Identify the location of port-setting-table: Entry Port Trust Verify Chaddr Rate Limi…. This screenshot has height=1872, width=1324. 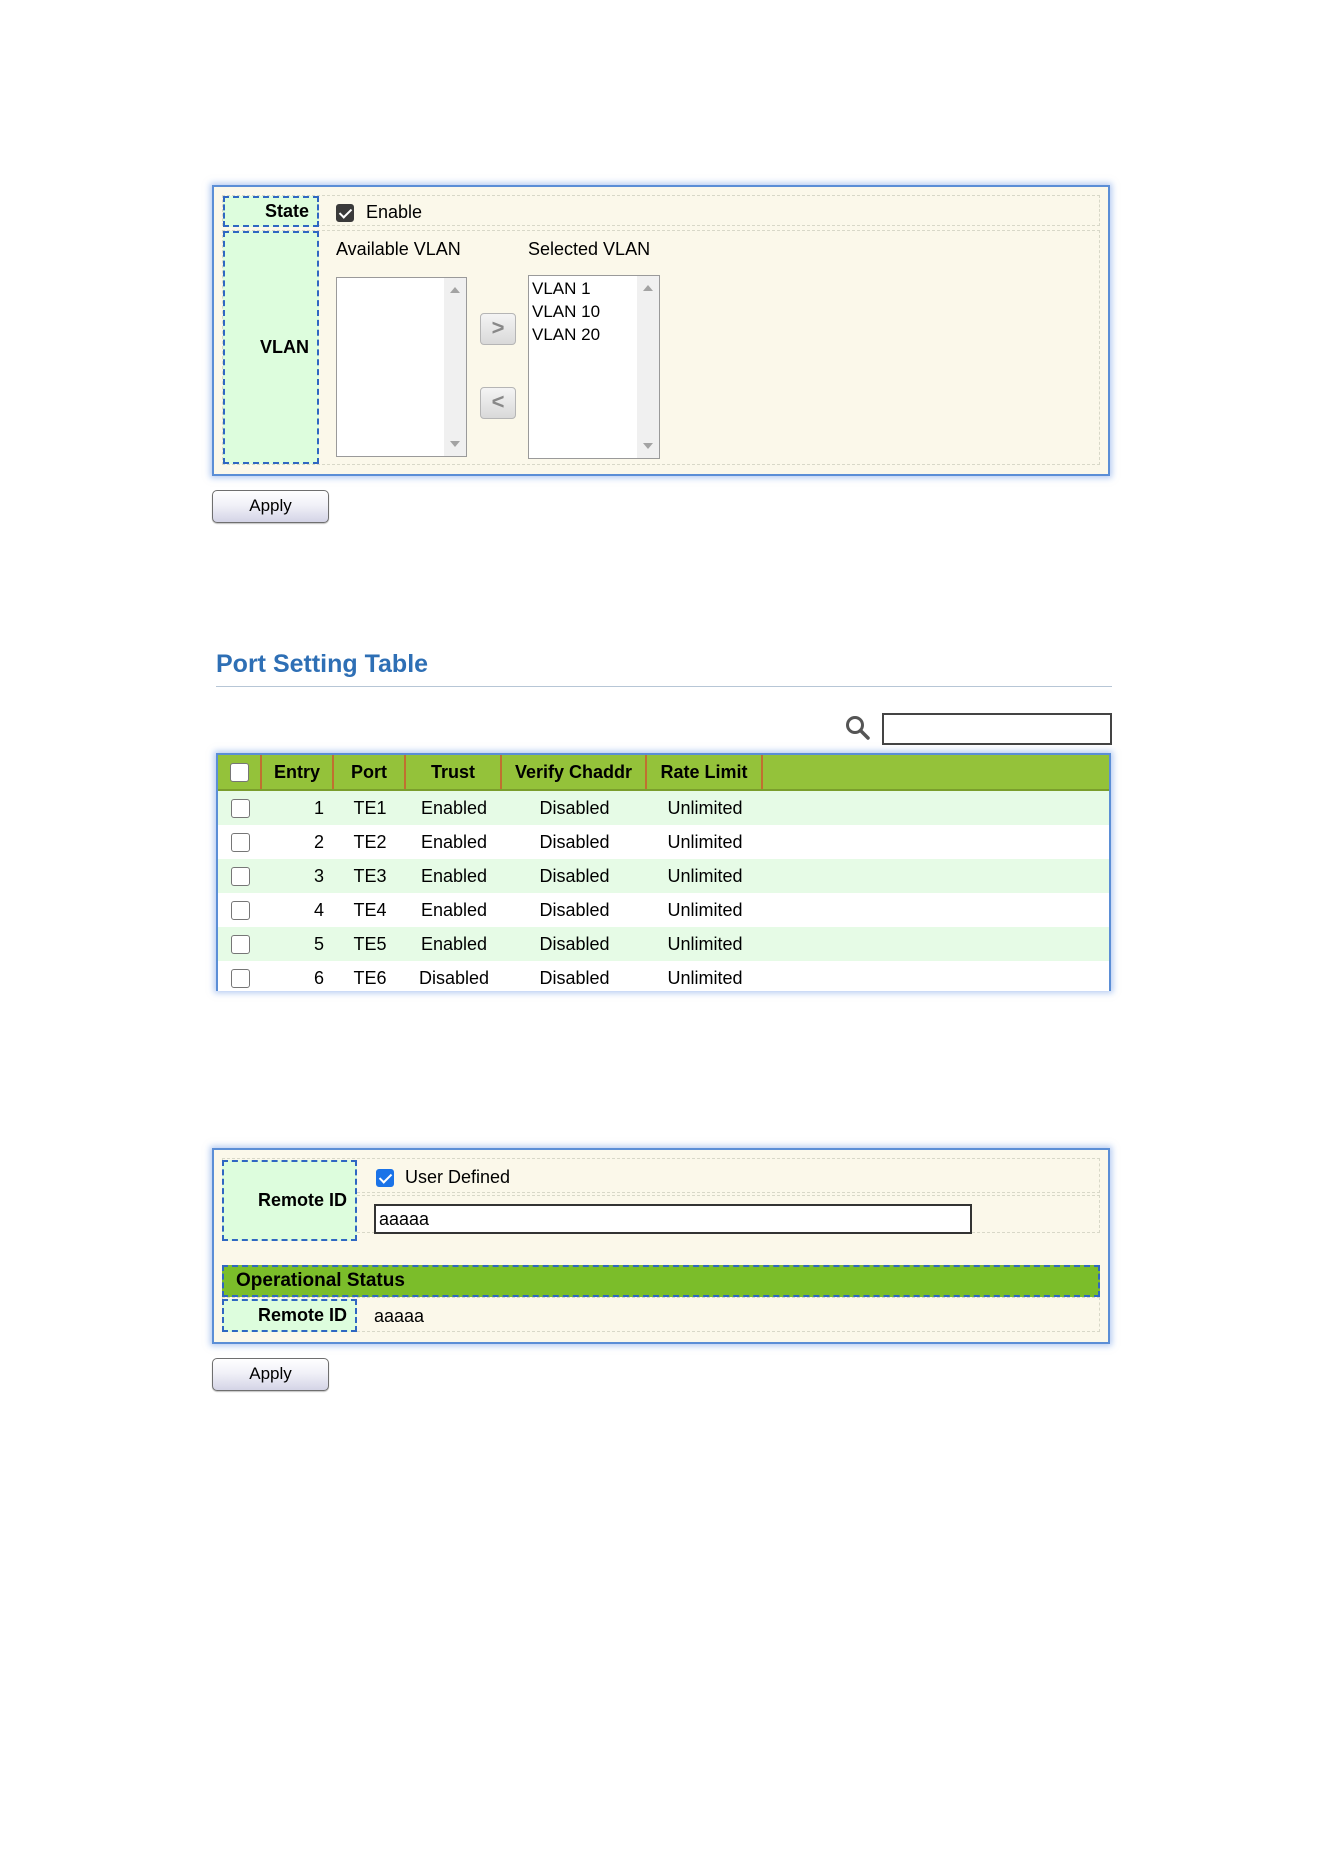
(663, 872).